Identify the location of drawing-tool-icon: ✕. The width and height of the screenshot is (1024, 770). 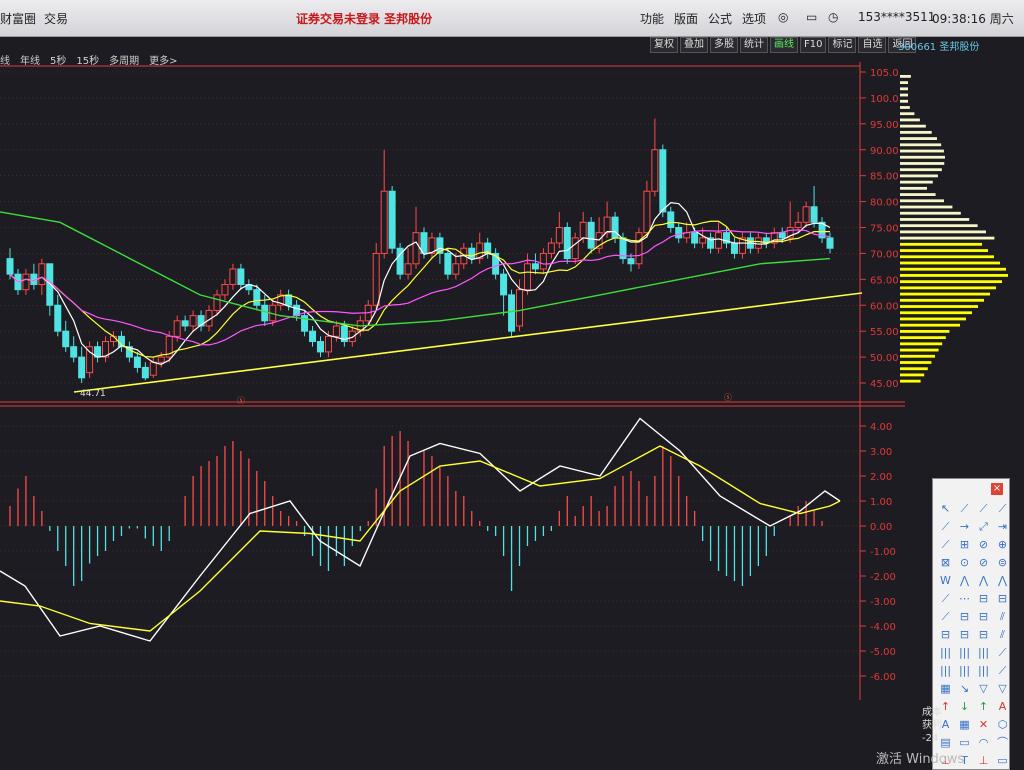
(983, 725).